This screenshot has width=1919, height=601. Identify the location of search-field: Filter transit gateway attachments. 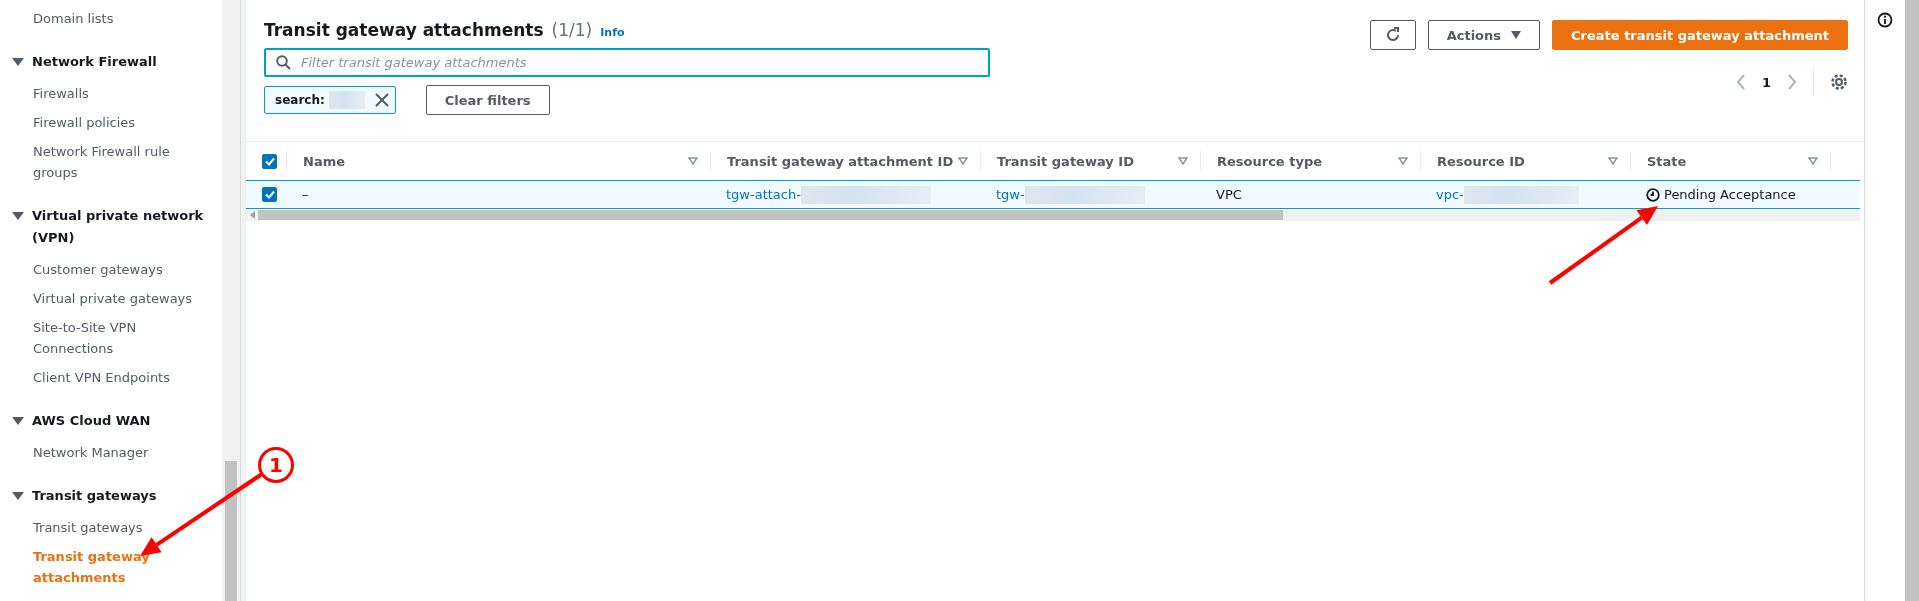
(627, 62).